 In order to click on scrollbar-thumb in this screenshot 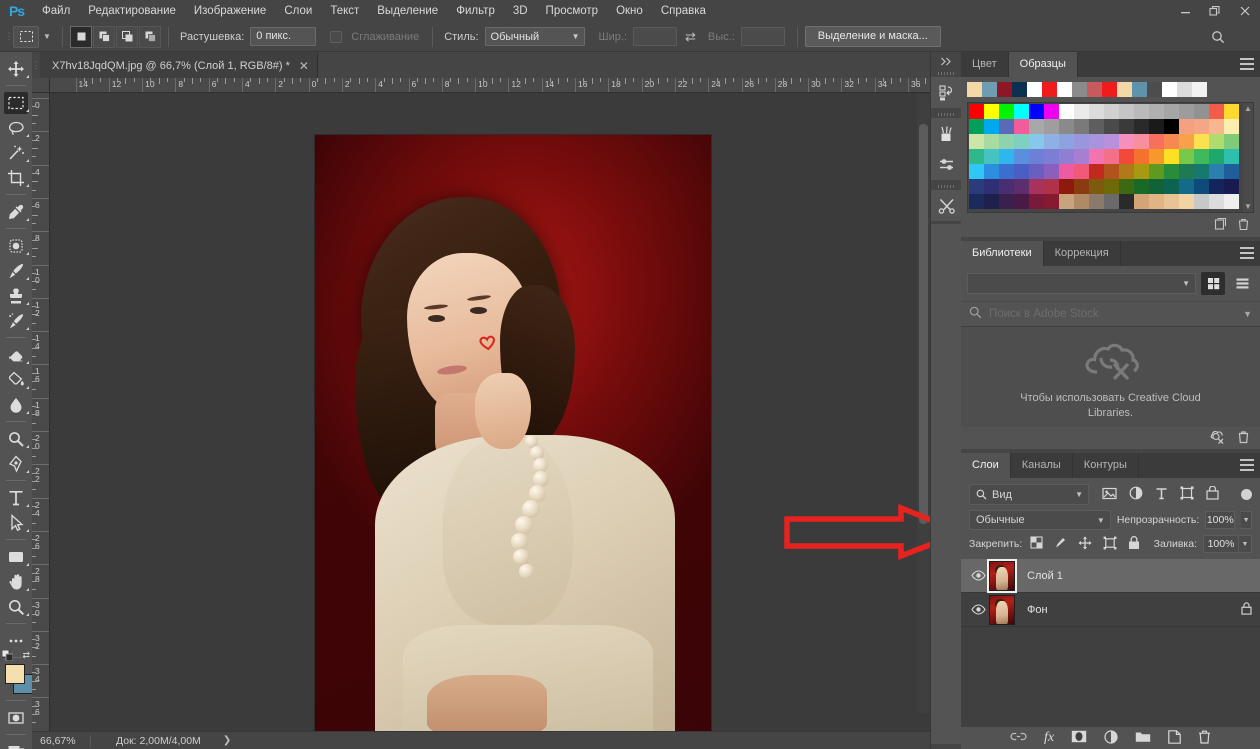, I will do `click(923, 324)`.